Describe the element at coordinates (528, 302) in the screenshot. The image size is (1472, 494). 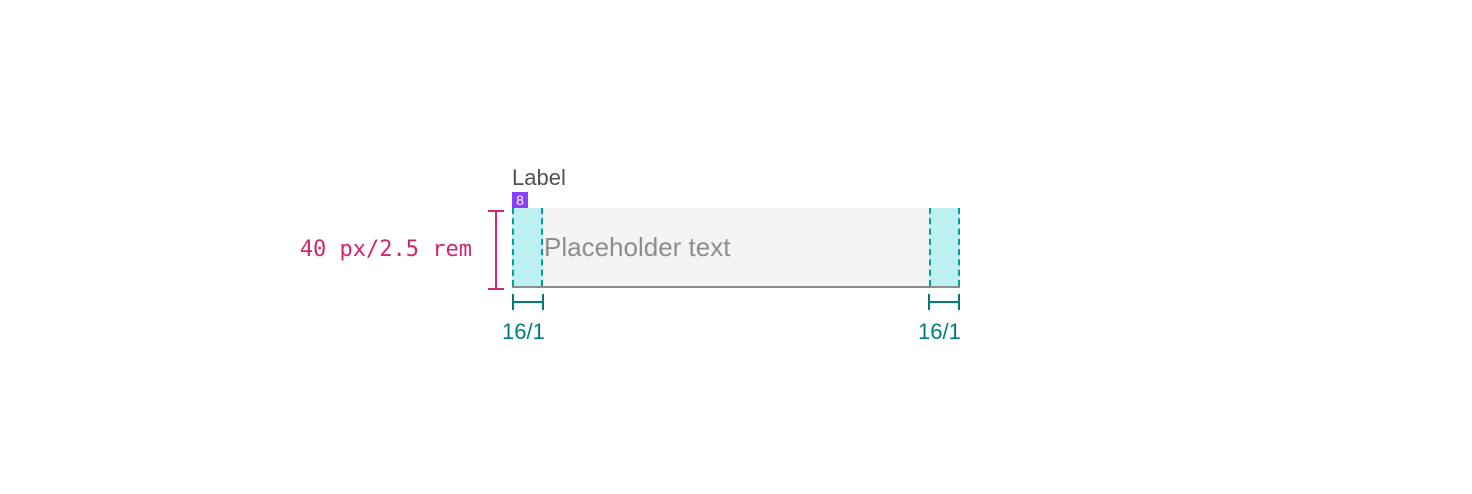
I see `left-padding-bracket` at that location.